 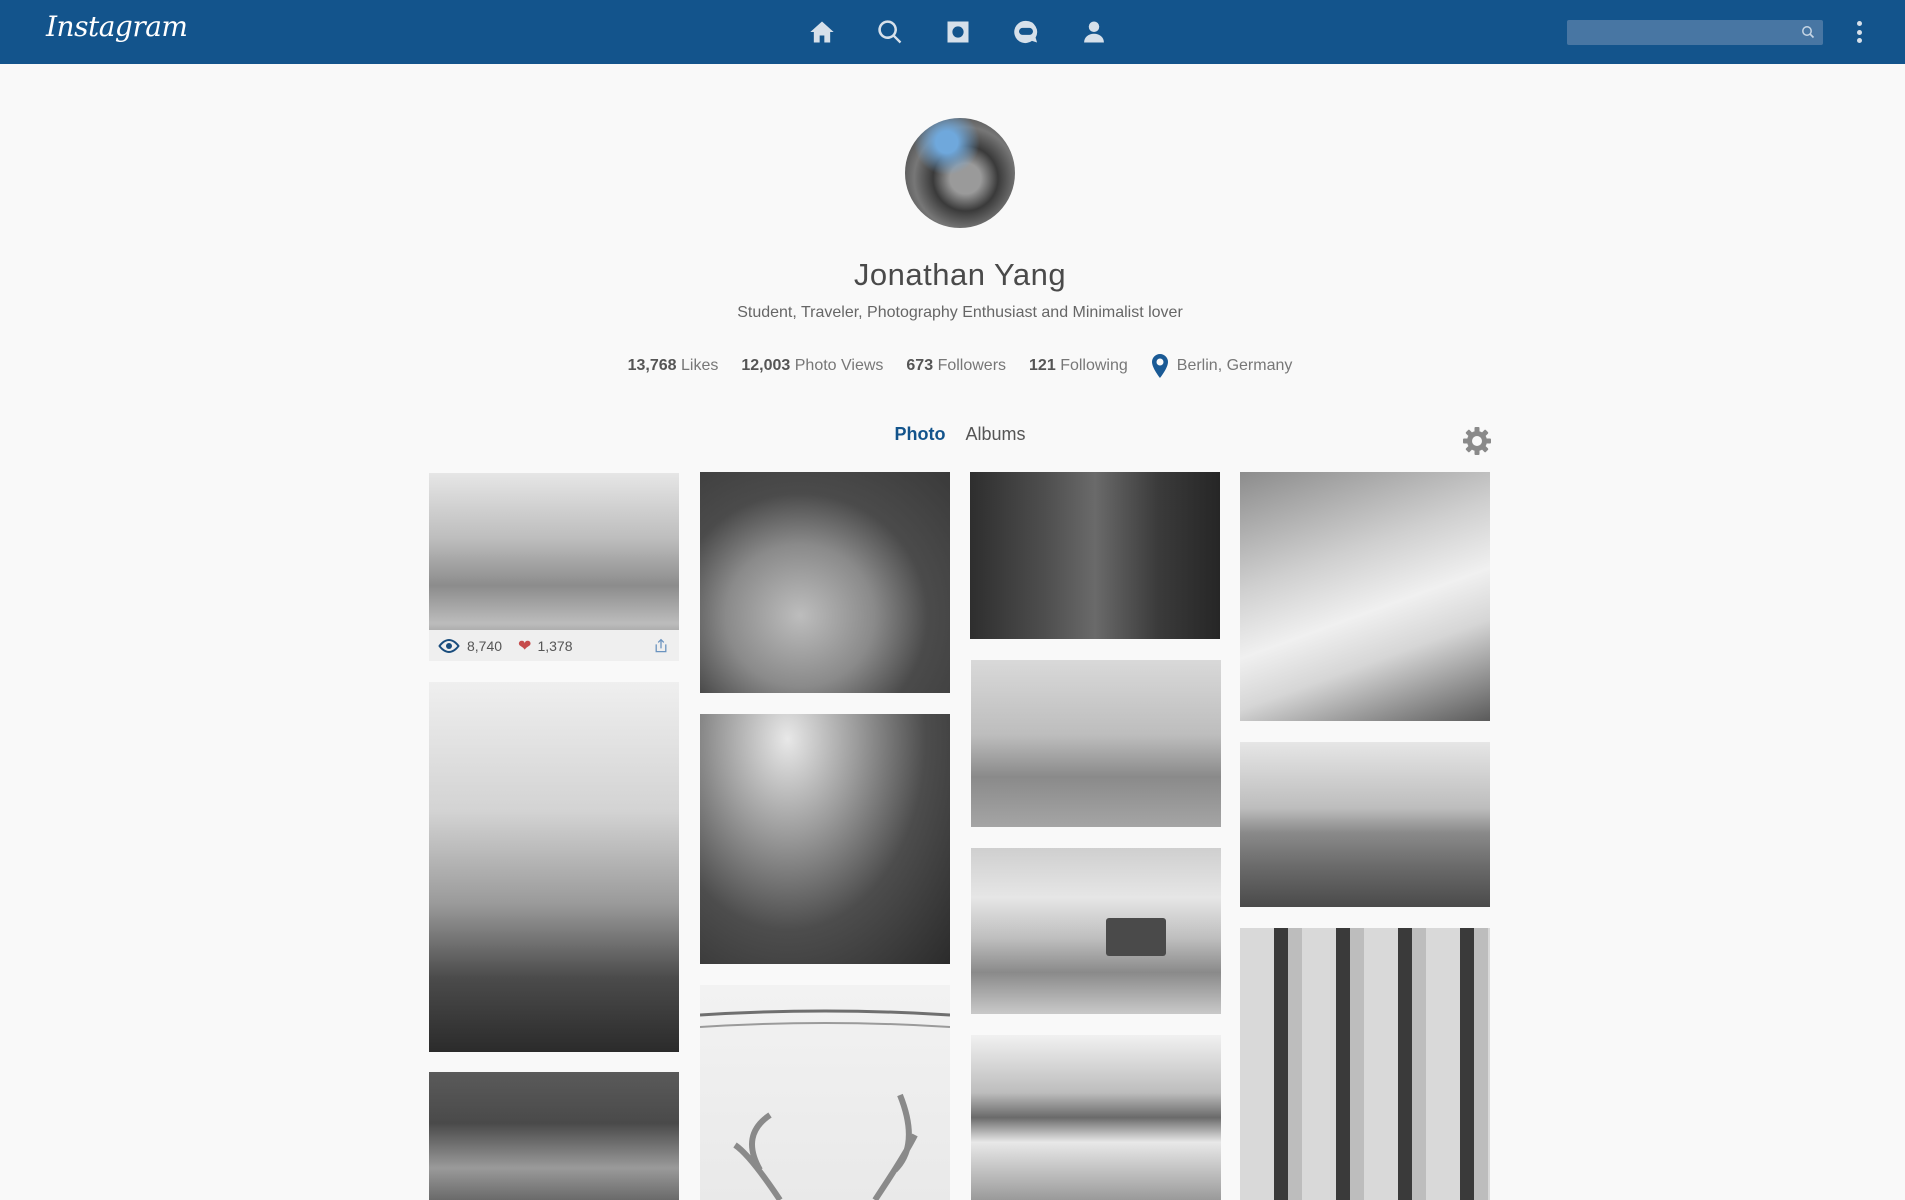 What do you see at coordinates (812, 366) in the screenshot?
I see `stat-photo-views: 12,003 Photo Views` at bounding box center [812, 366].